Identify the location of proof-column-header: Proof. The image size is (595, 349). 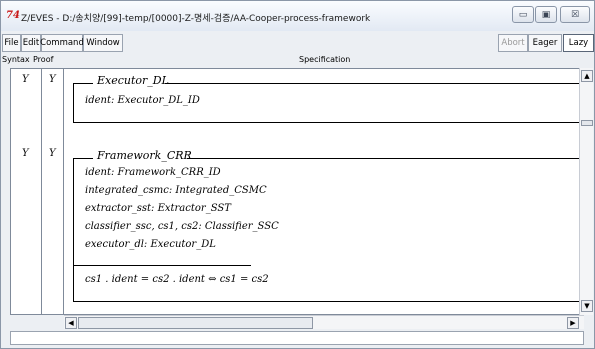
(43, 59).